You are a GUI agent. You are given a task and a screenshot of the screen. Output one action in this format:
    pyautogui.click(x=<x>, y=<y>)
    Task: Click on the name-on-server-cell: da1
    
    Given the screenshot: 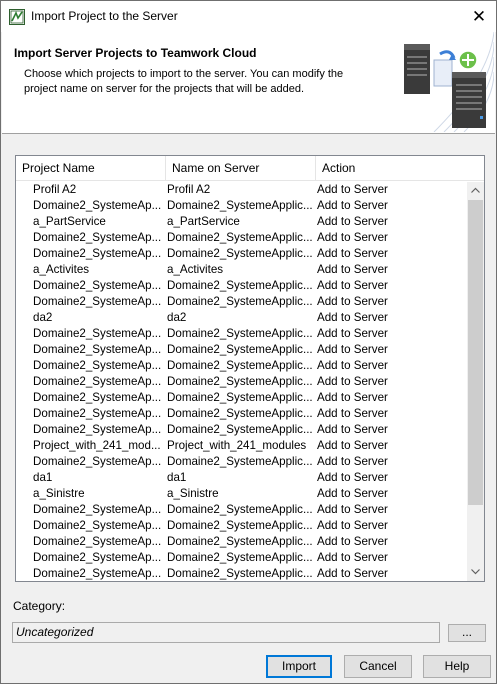 What is the action you would take?
    pyautogui.click(x=240, y=478)
    